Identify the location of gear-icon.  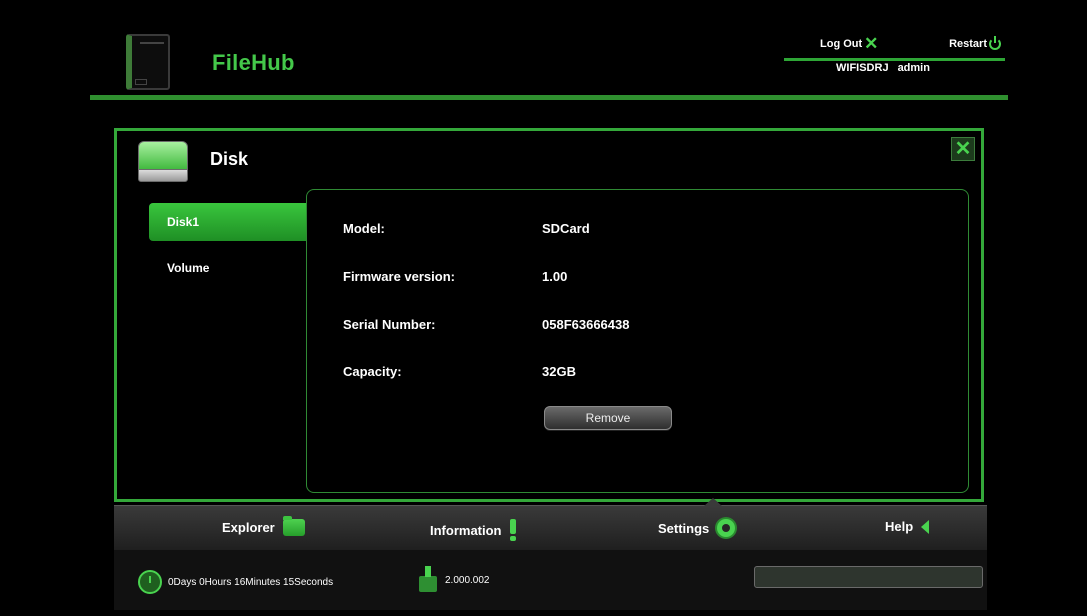
(726, 528).